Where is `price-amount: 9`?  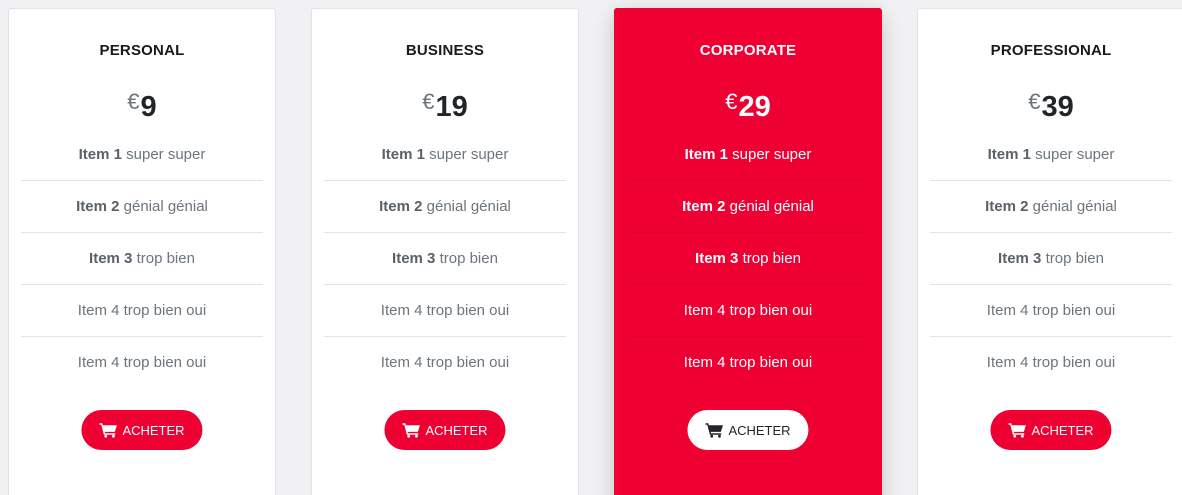 price-amount: 9 is located at coordinates (148, 107).